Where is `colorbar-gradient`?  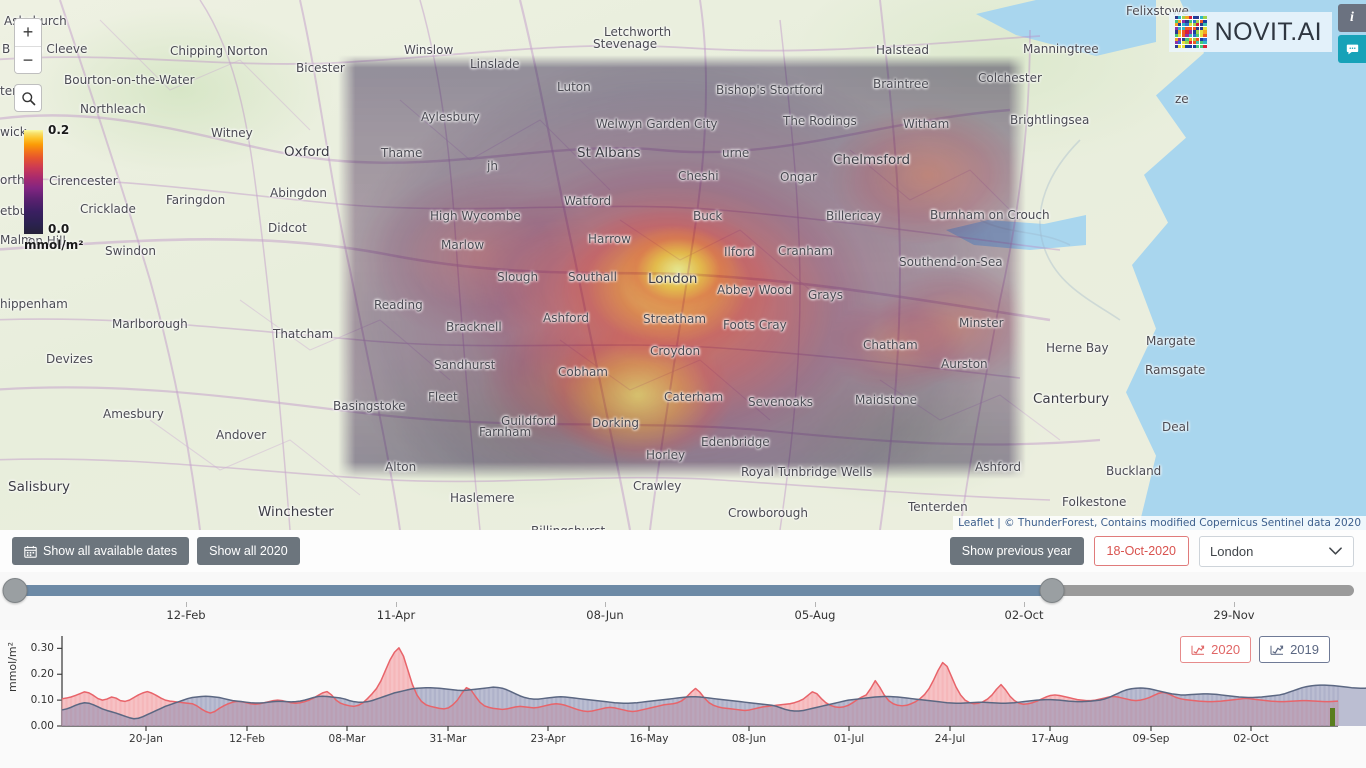 colorbar-gradient is located at coordinates (33, 182).